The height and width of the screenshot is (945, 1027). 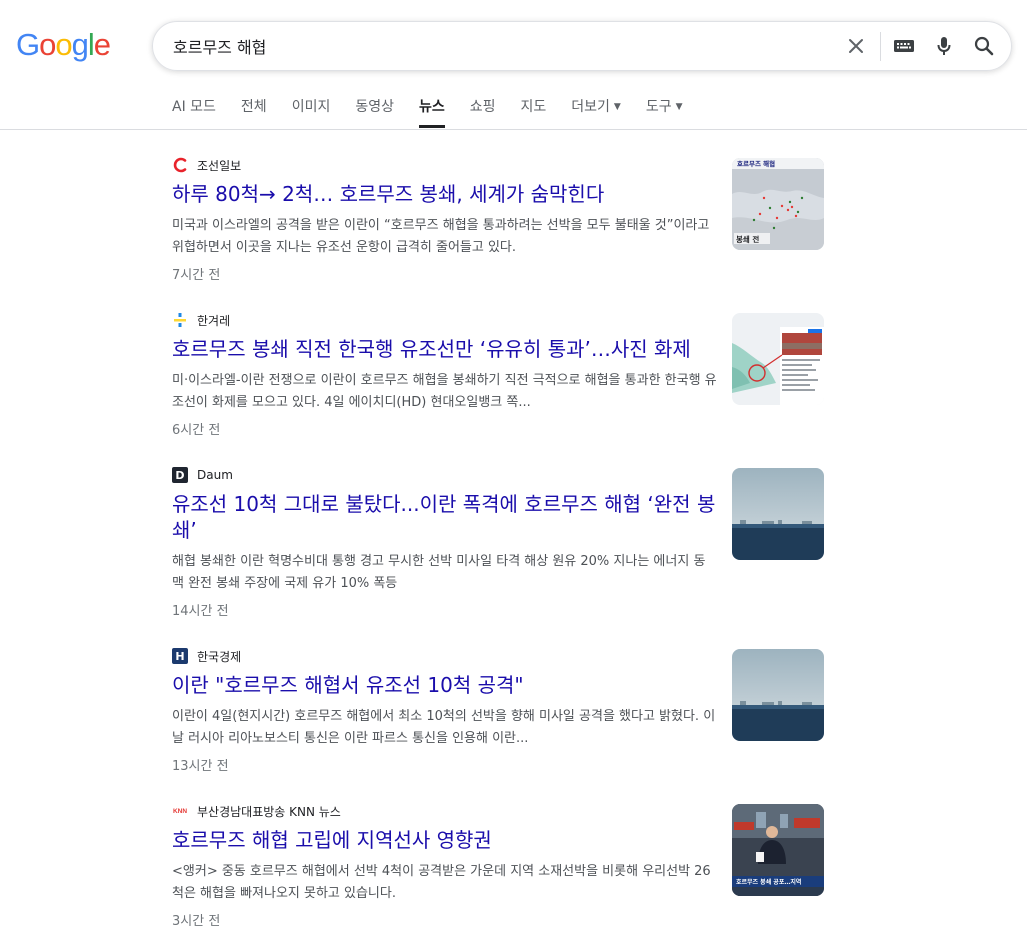 What do you see at coordinates (102, 44) in the screenshot?
I see `logo-letter: e` at bounding box center [102, 44].